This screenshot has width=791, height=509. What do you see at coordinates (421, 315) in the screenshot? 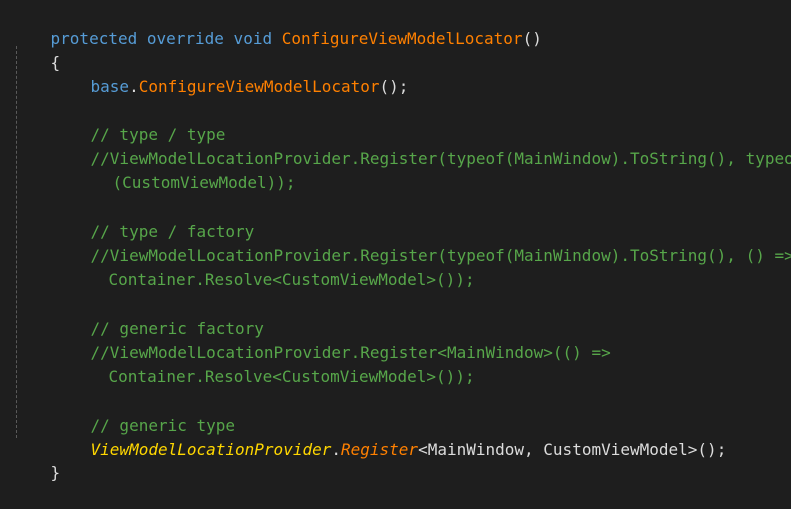
I see `comment-generic-factory-title: // generic factory` at bounding box center [421, 315].